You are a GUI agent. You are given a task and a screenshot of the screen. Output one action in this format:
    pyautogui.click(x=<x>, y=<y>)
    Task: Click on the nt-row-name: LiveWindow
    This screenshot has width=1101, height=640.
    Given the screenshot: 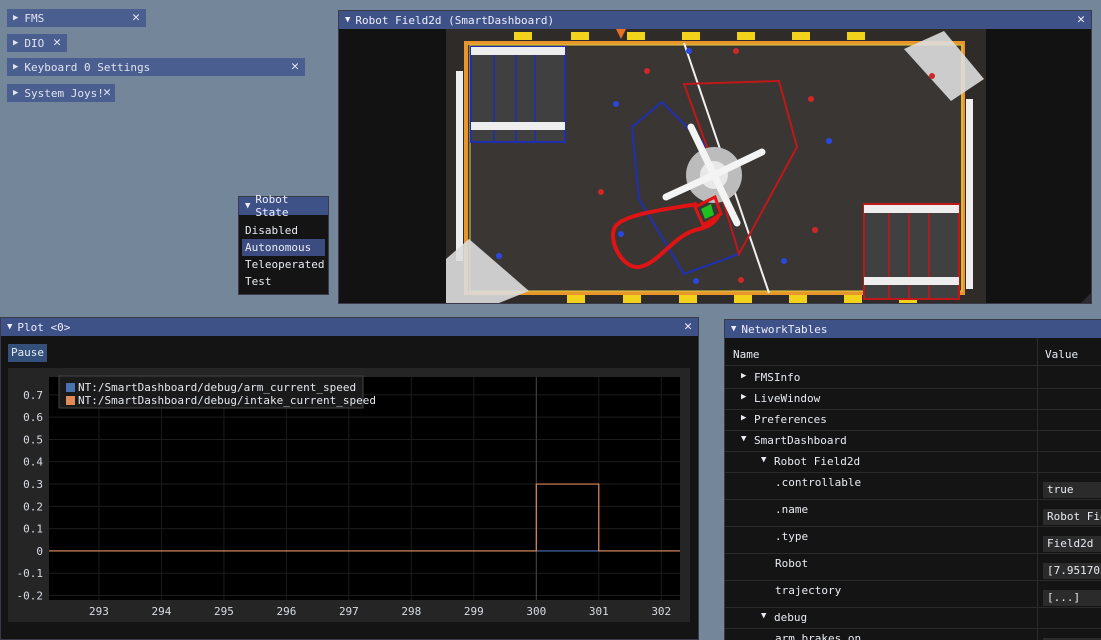 What is the action you would take?
    pyautogui.click(x=787, y=398)
    